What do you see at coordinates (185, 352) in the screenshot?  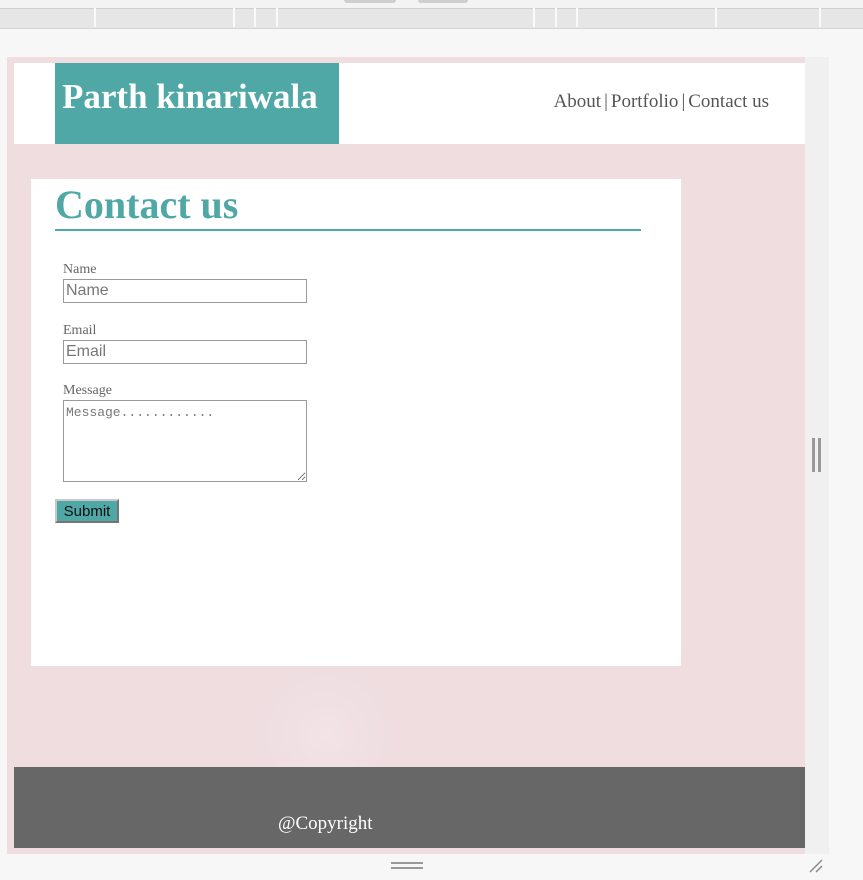 I see `email-input` at bounding box center [185, 352].